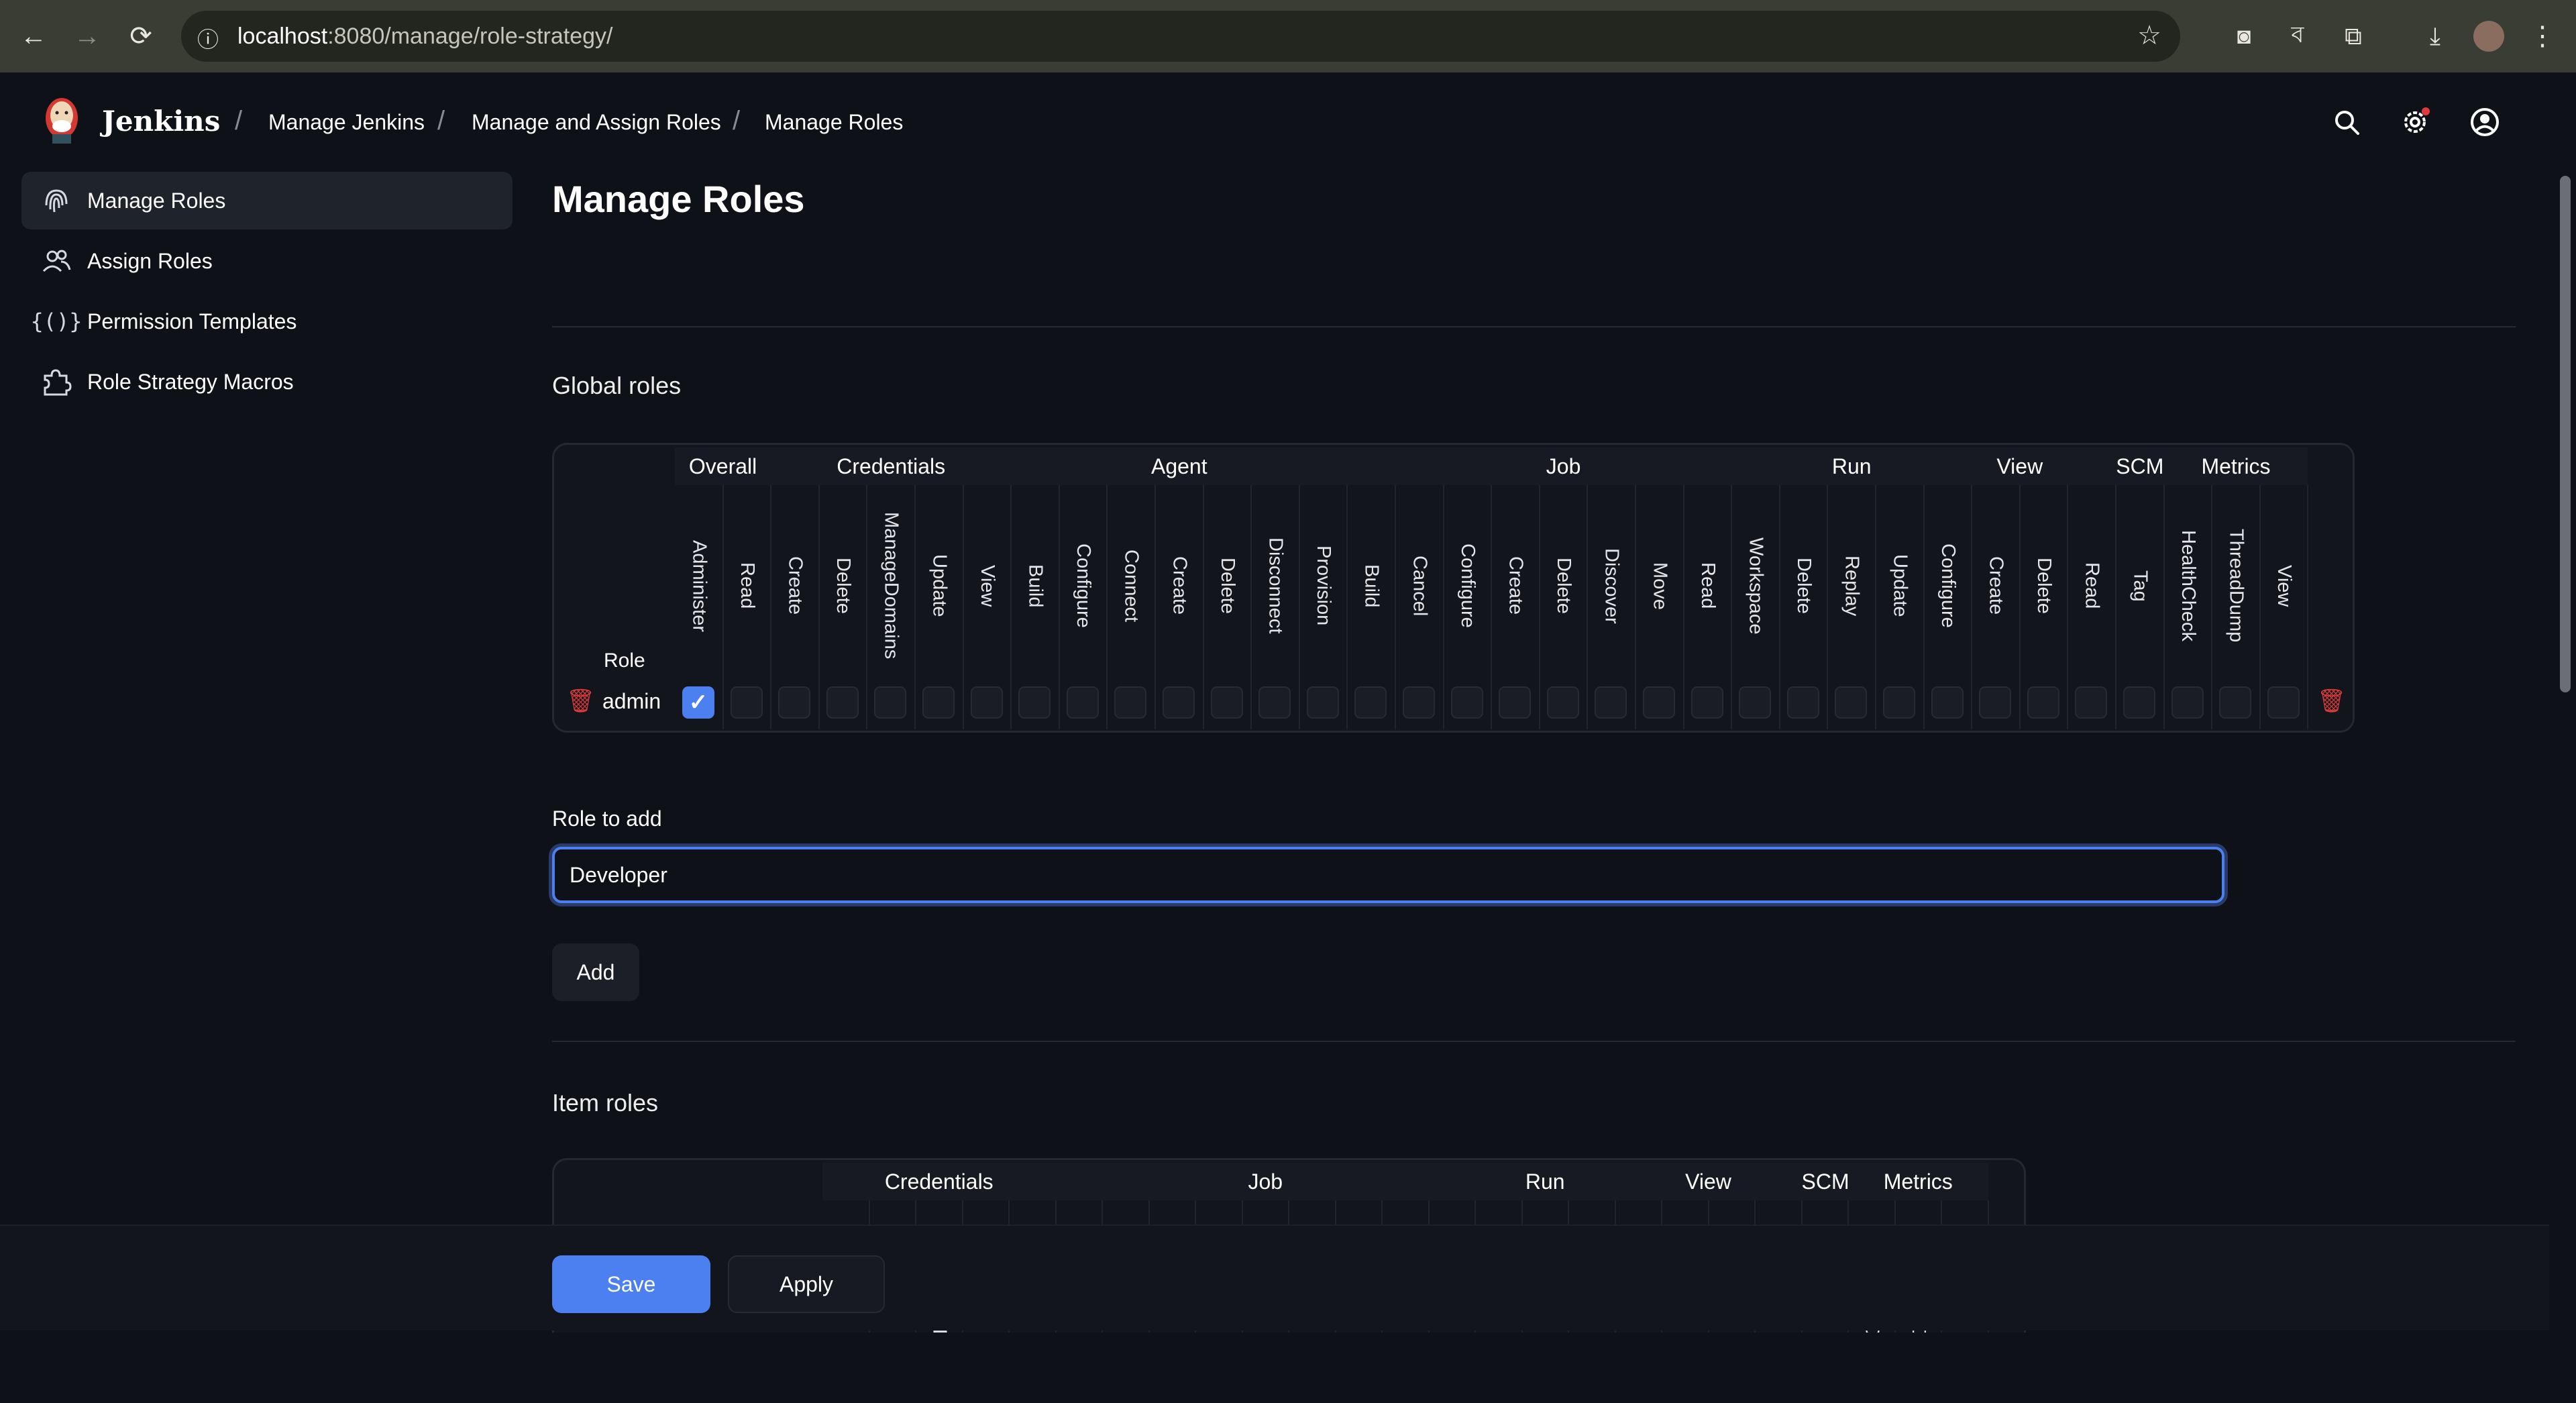 The height and width of the screenshot is (1403, 2576). What do you see at coordinates (267, 261) in the screenshot?
I see `sidebar-item-assign-roles: Assign Roles` at bounding box center [267, 261].